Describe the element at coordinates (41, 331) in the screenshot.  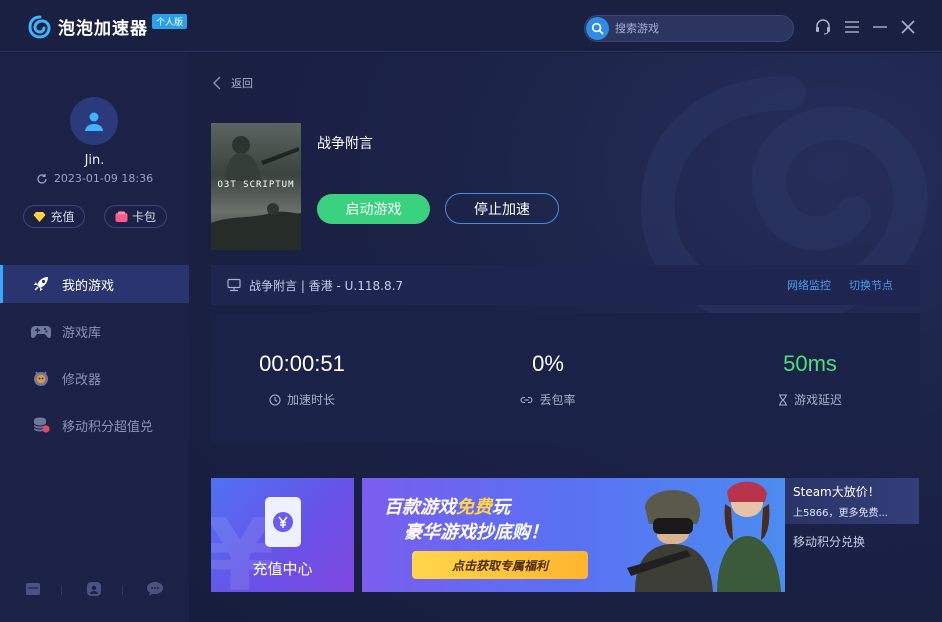
I see `gamepad-icon` at that location.